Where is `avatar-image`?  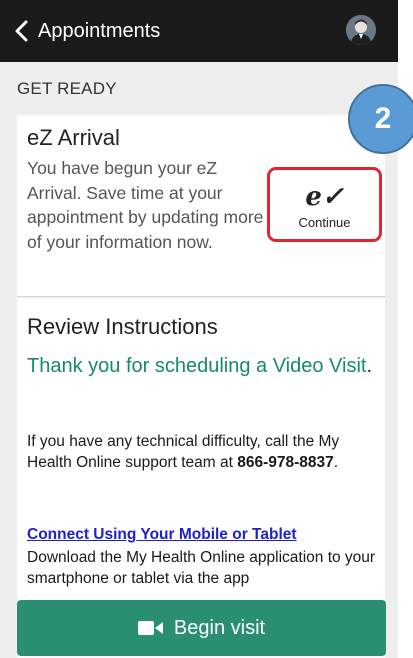
avatar-image is located at coordinates (361, 30).